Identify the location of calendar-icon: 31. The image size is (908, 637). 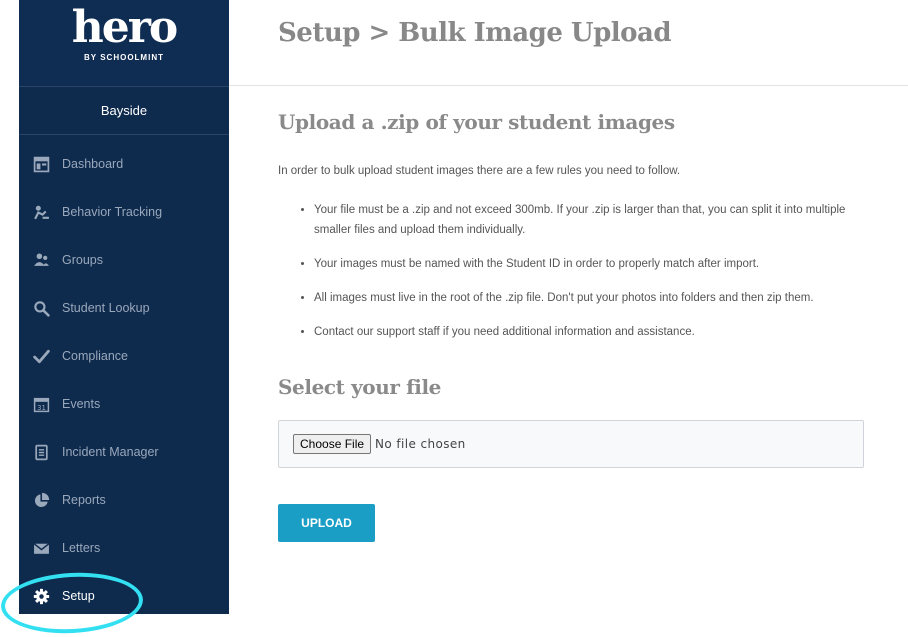
(41, 404).